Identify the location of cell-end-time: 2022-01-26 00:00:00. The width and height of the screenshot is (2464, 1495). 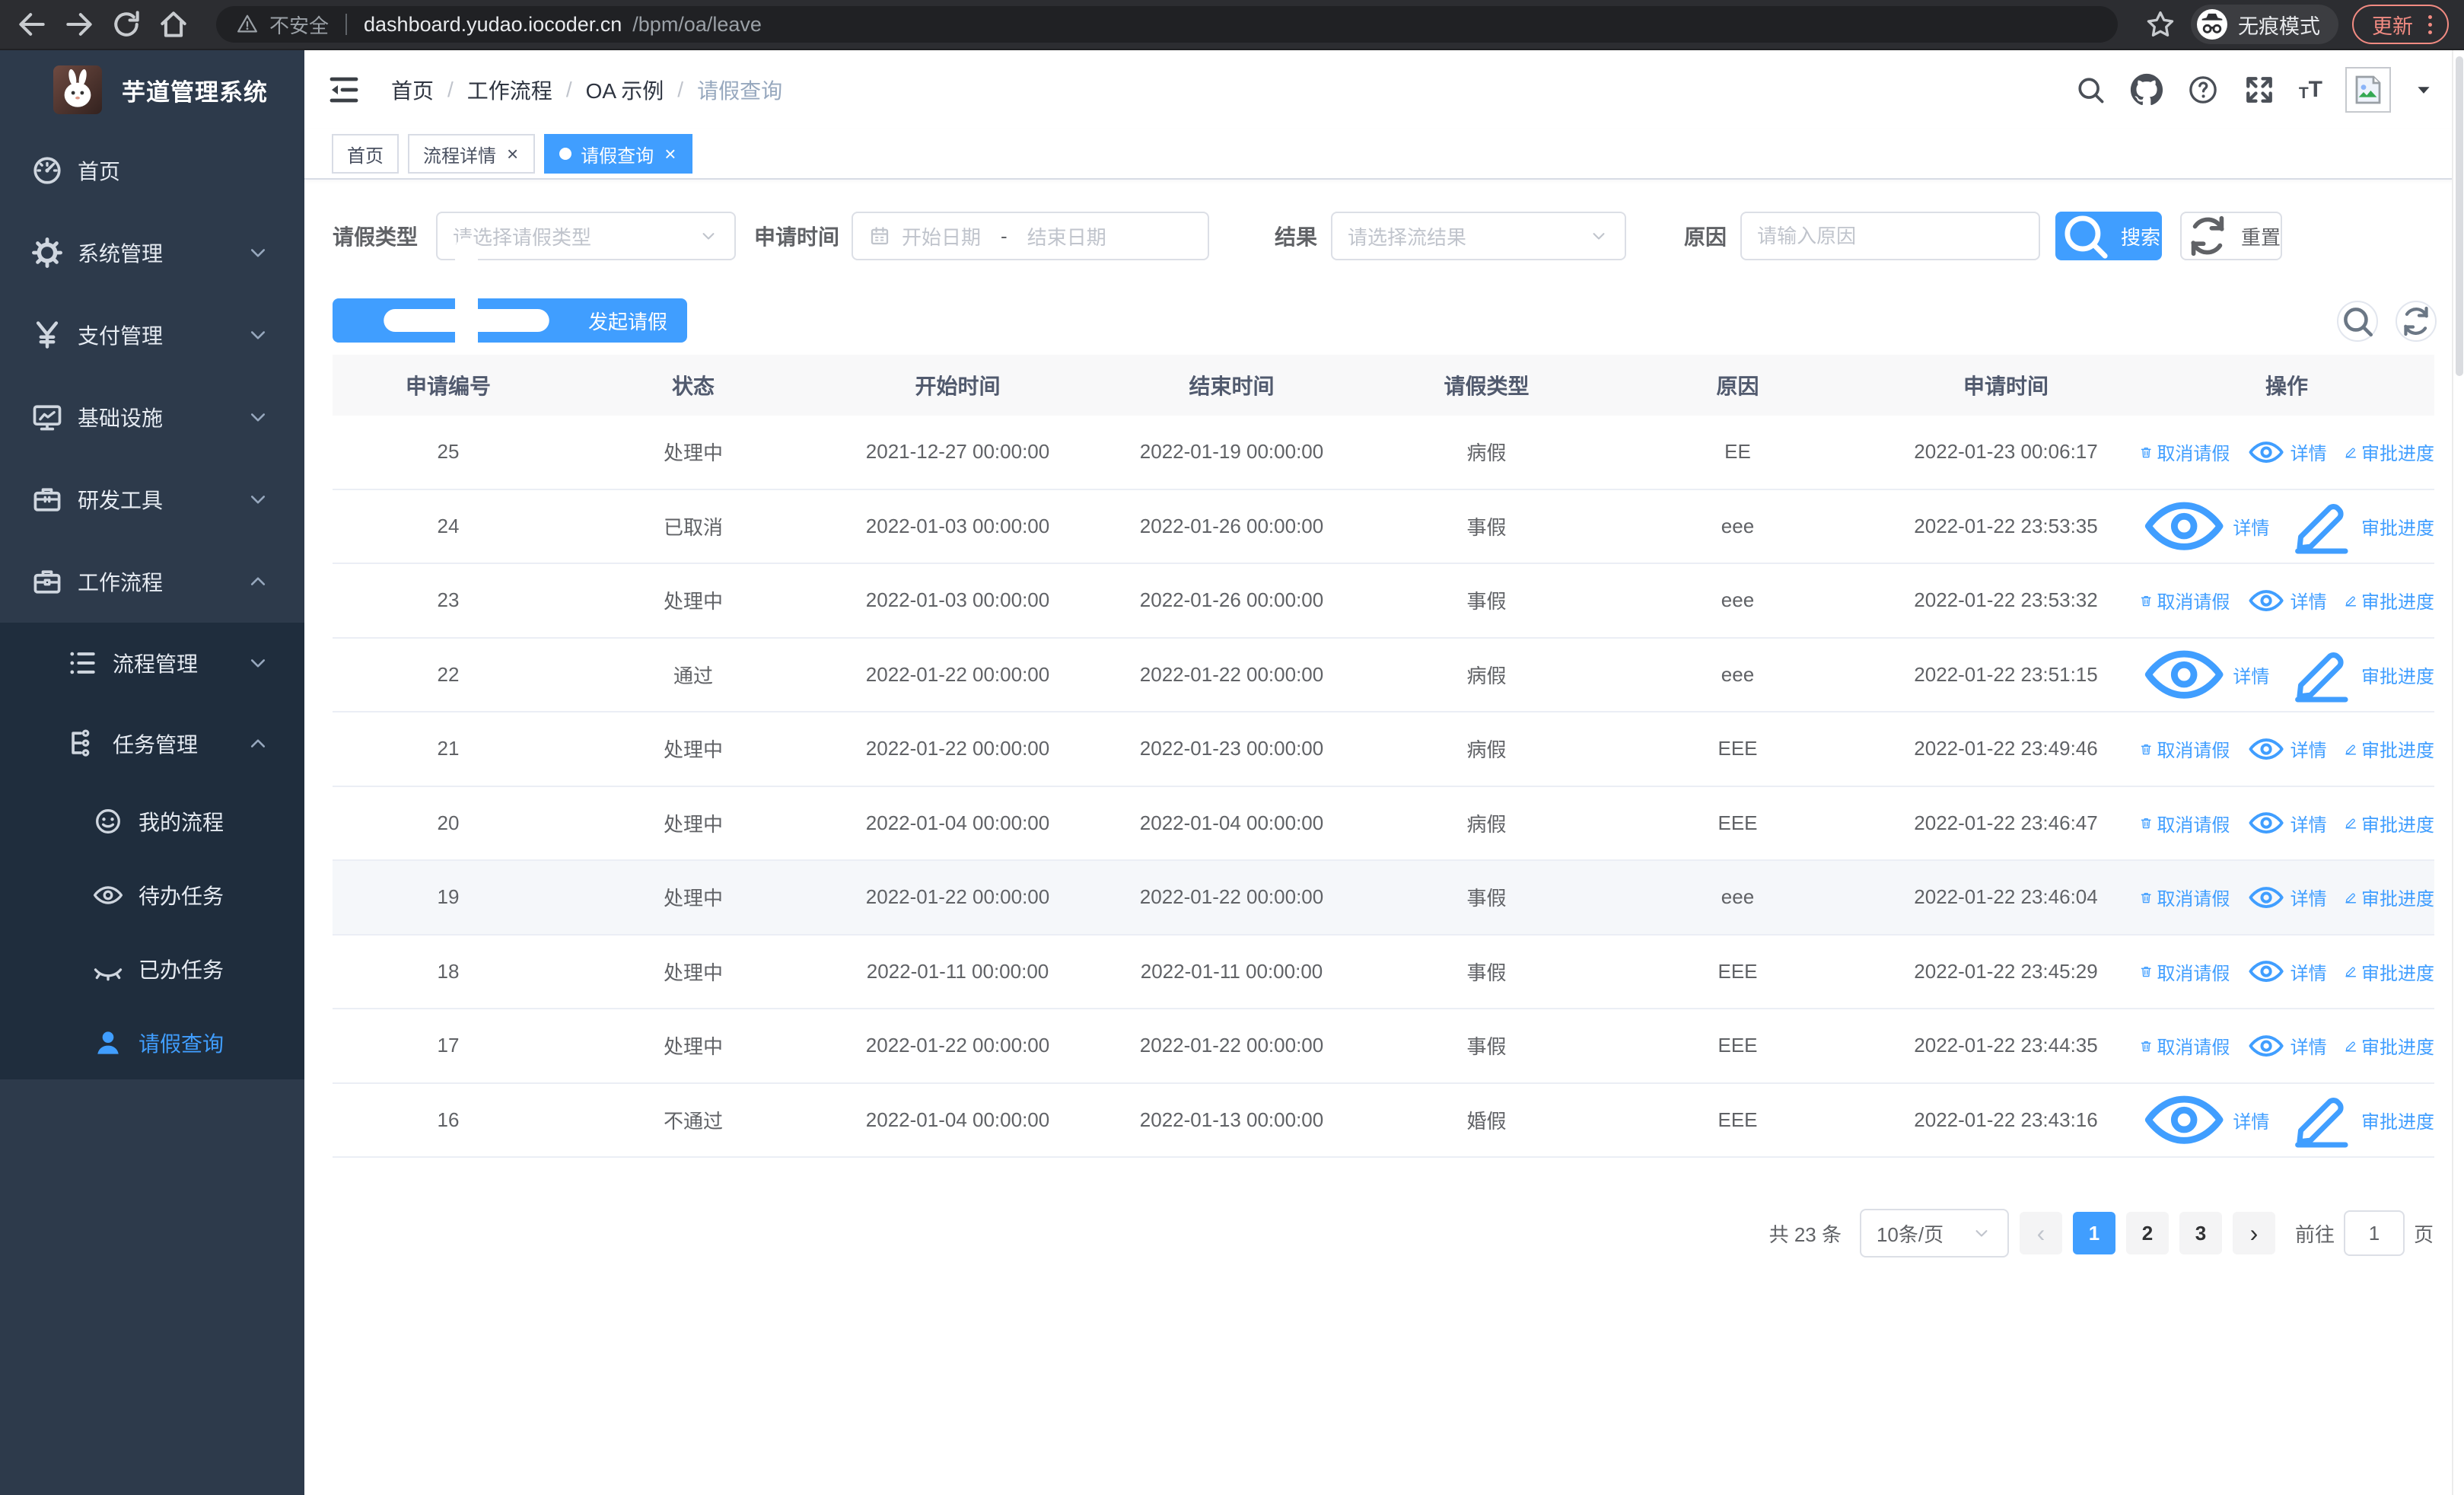
(1231, 526).